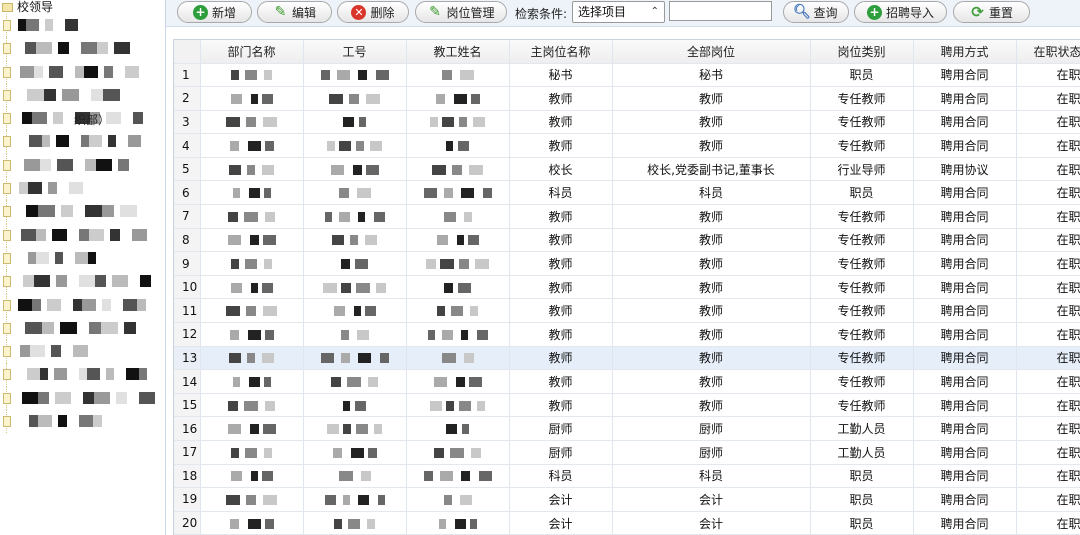 This screenshot has height=535, width=1080. What do you see at coordinates (294, 12) in the screenshot?
I see `edit-button: ✎ 编辑` at bounding box center [294, 12].